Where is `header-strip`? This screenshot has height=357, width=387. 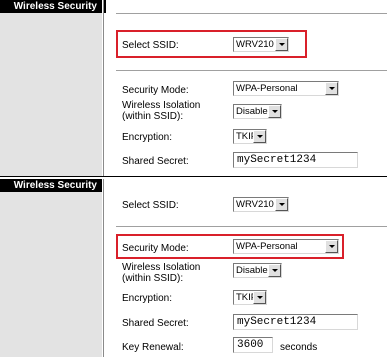 header-strip is located at coordinates (105, 6).